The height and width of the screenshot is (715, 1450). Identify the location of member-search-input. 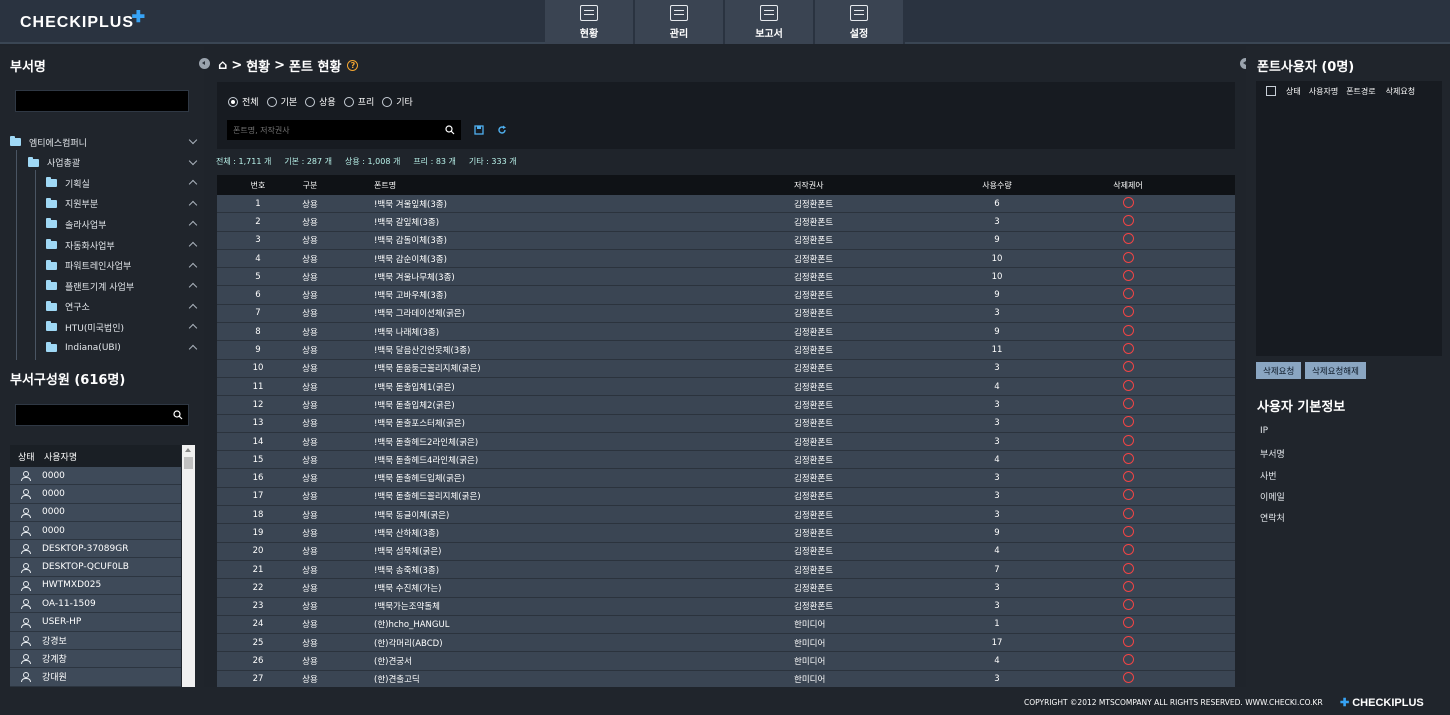
(102, 415).